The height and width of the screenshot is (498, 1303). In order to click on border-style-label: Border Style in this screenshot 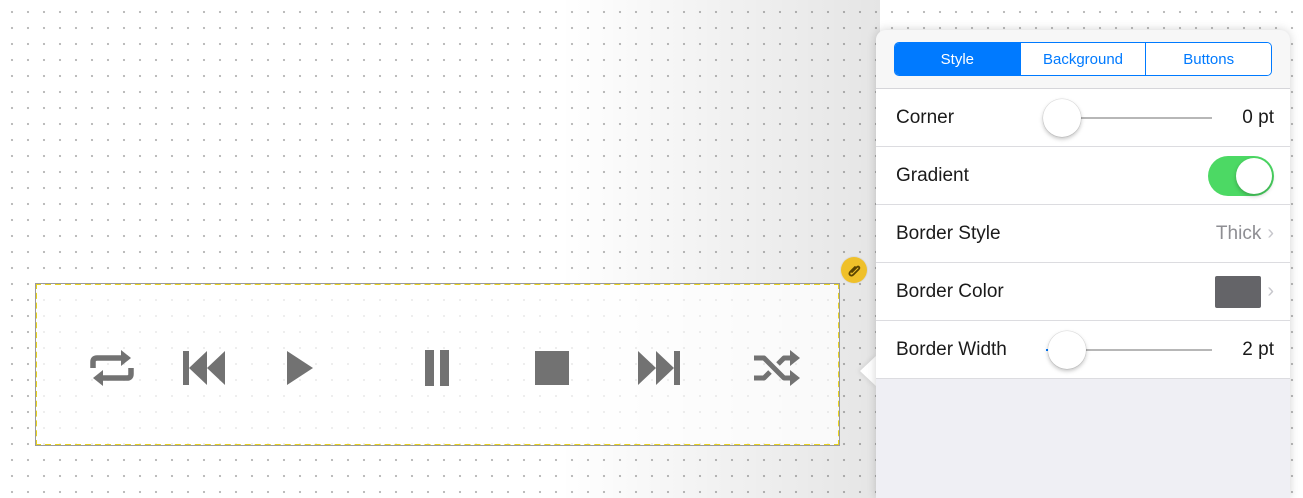, I will do `click(948, 233)`.